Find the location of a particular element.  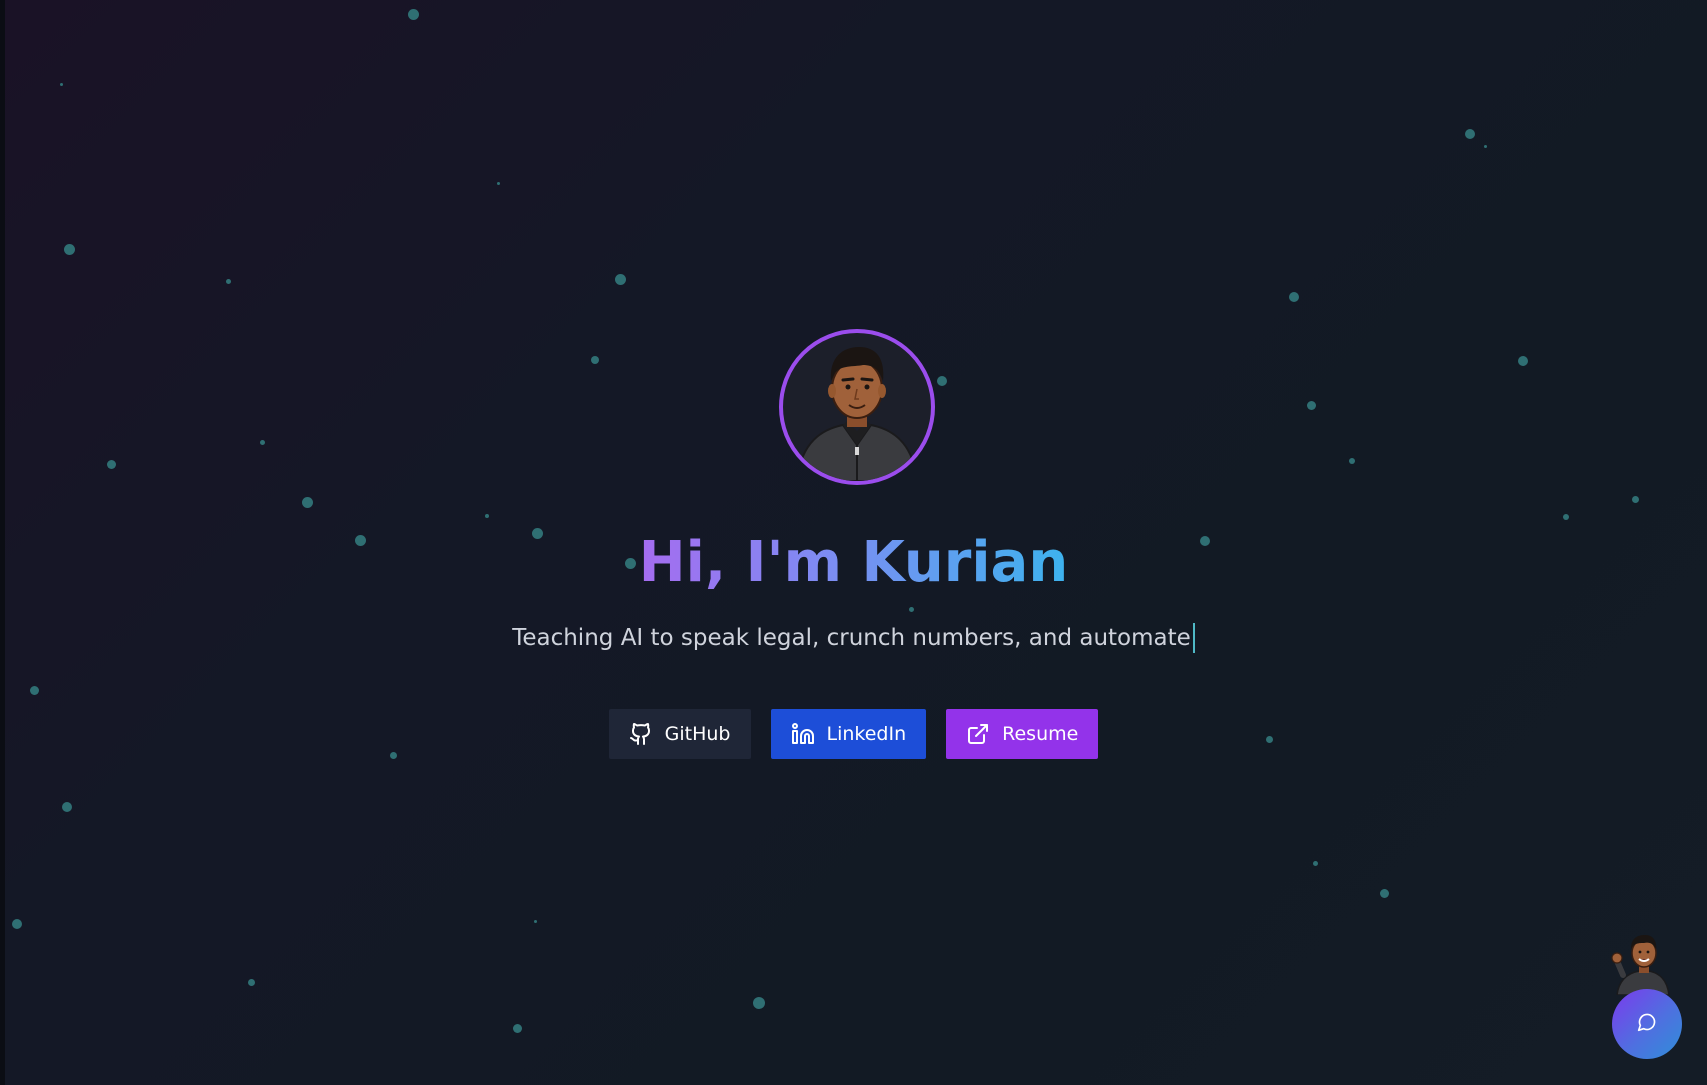

linkedin-button: LinkedIn is located at coordinates (848, 734).